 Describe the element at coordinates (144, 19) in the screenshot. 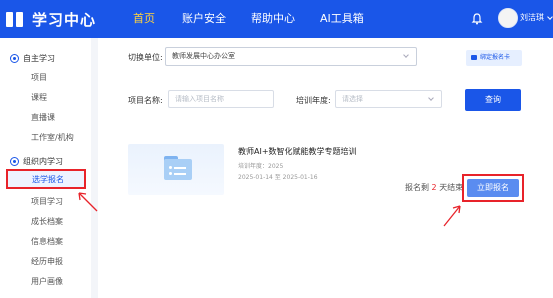

I see `nav-home: 首页` at that location.